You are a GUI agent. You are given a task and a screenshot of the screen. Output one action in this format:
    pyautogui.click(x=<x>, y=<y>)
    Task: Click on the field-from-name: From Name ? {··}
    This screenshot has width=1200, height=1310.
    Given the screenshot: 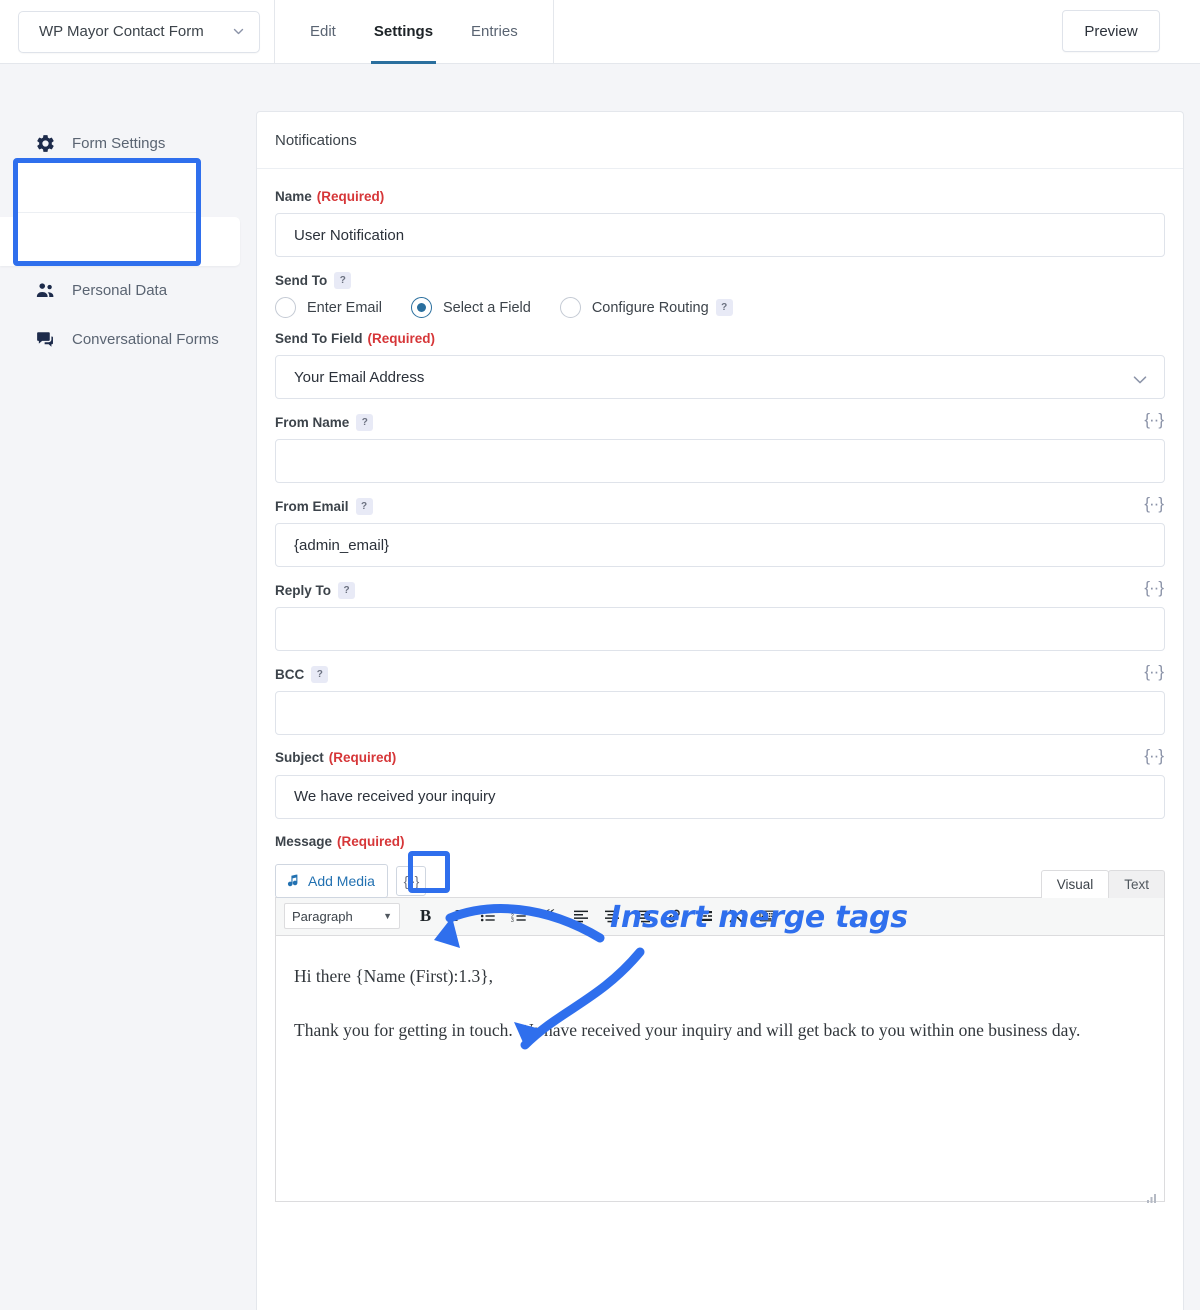 What is the action you would take?
    pyautogui.click(x=720, y=447)
    